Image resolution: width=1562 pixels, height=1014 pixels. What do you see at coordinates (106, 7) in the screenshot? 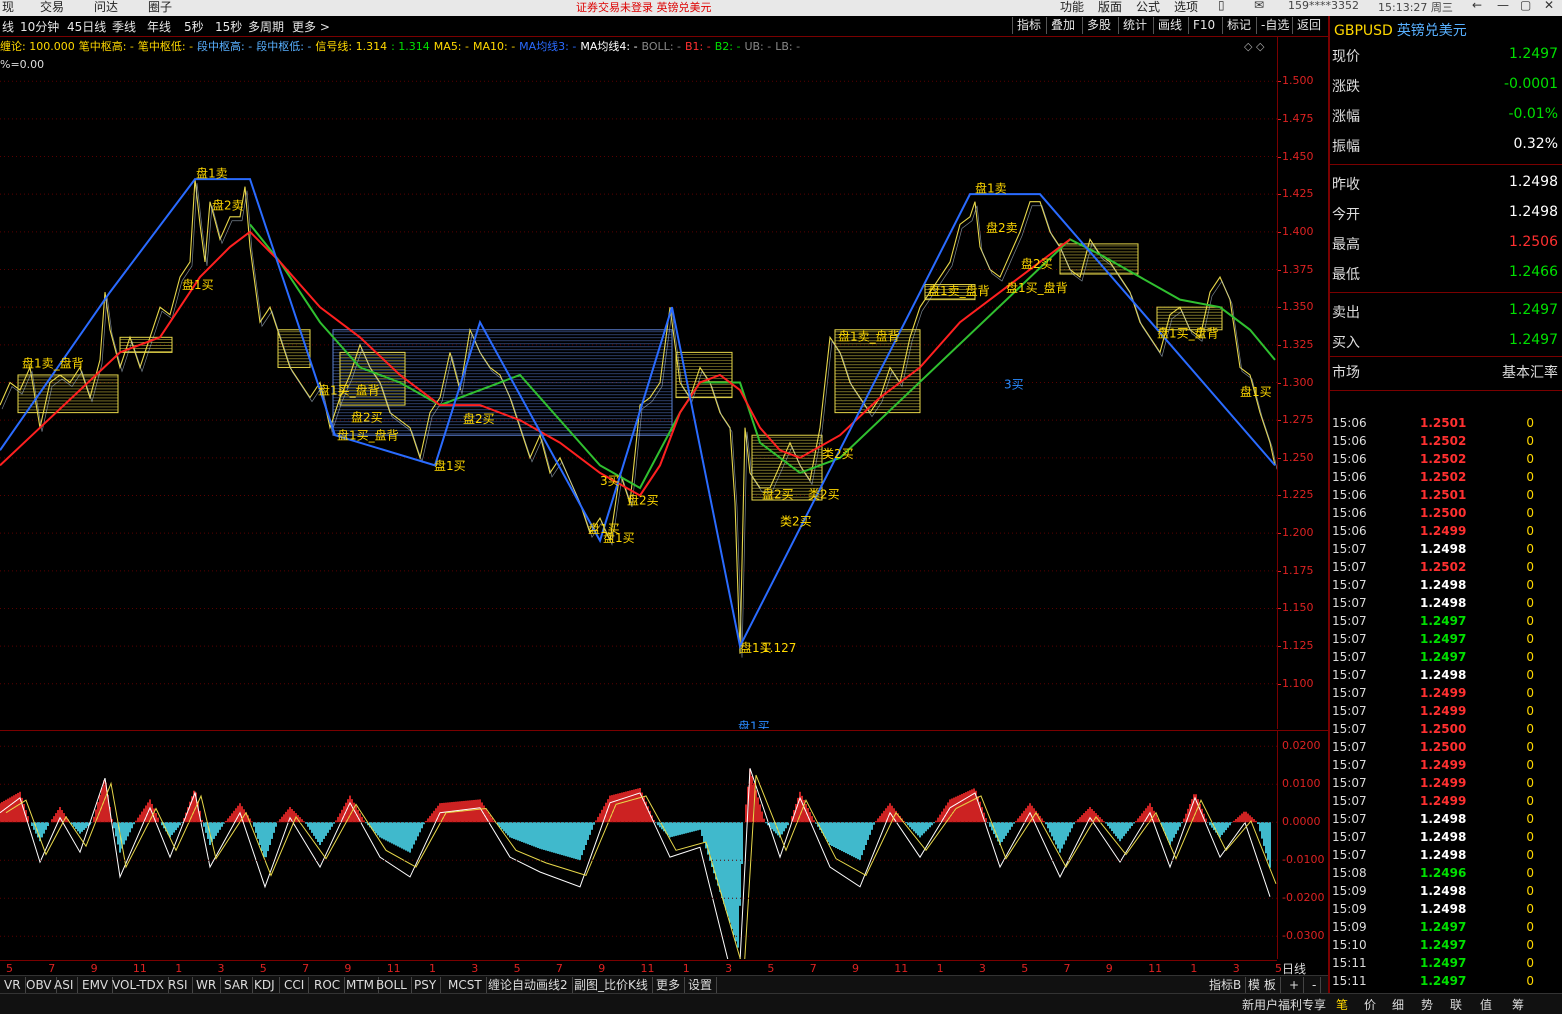
I see `menu-item-wenda: 问达` at bounding box center [106, 7].